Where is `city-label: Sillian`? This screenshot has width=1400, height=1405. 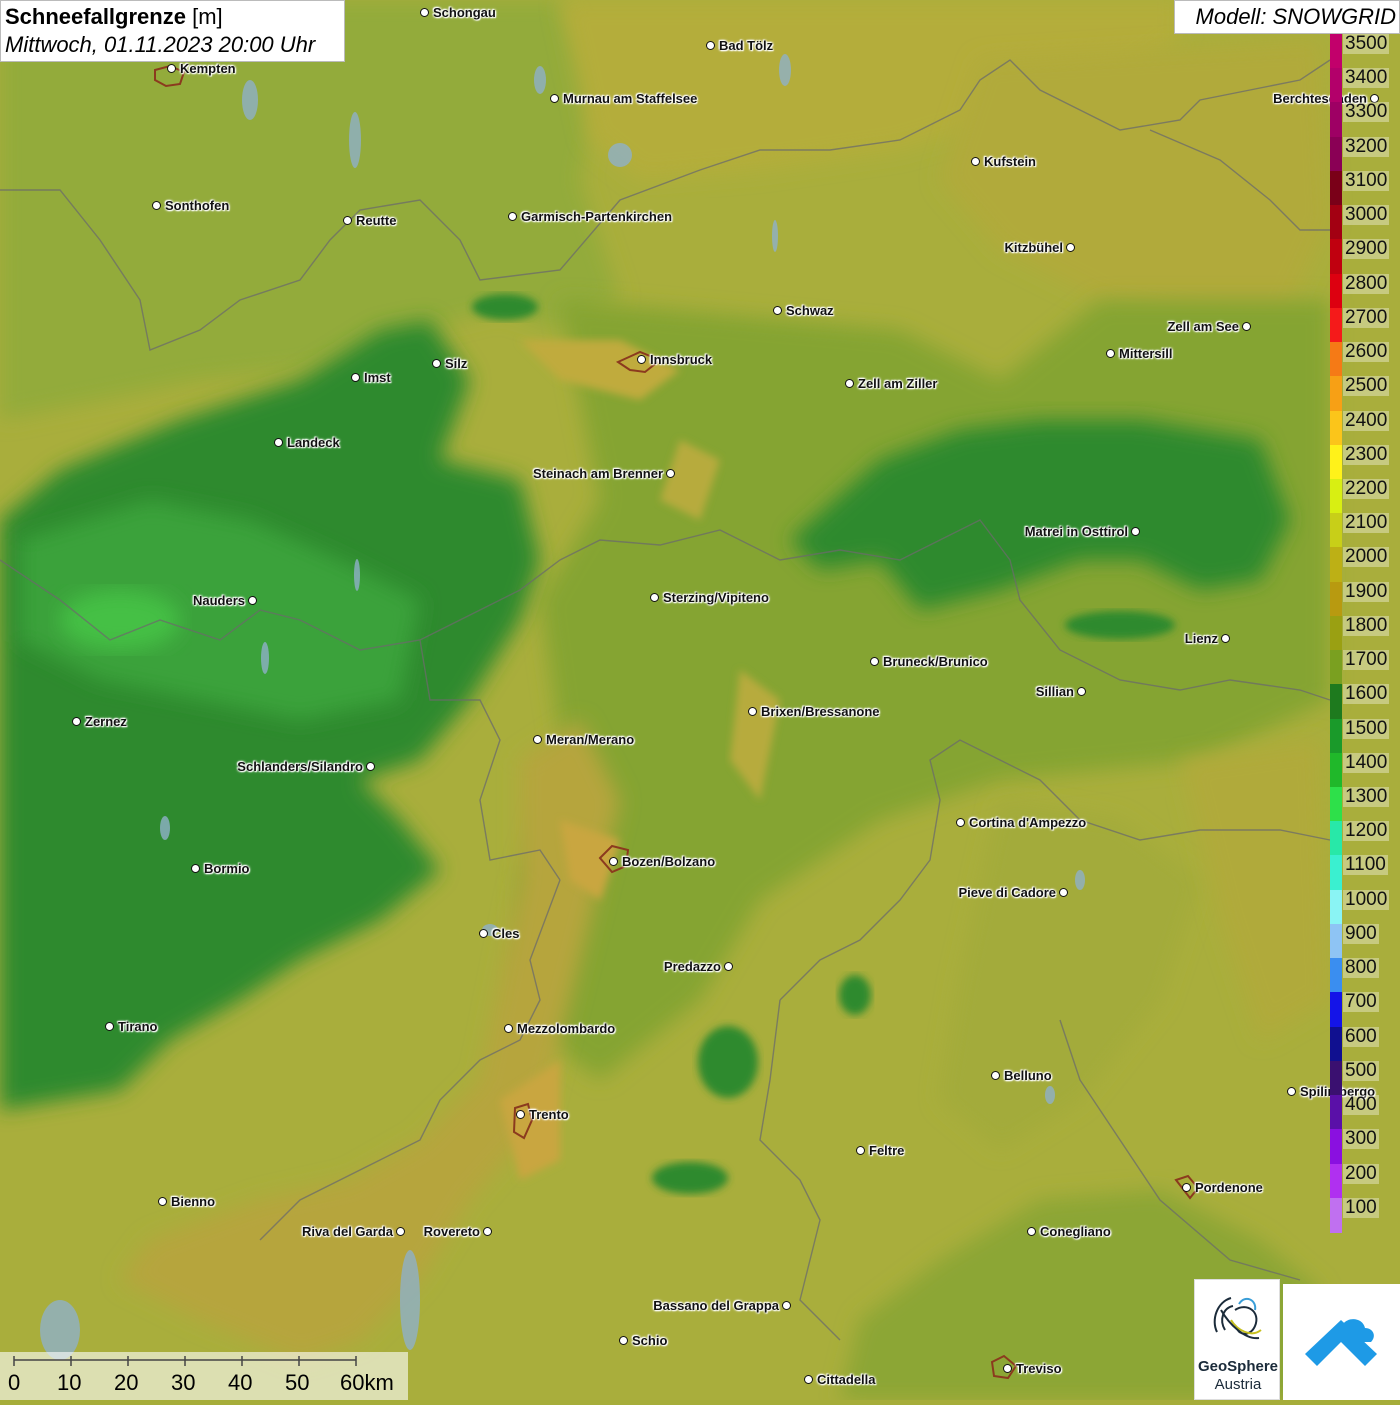 city-label: Sillian is located at coordinates (1054, 691).